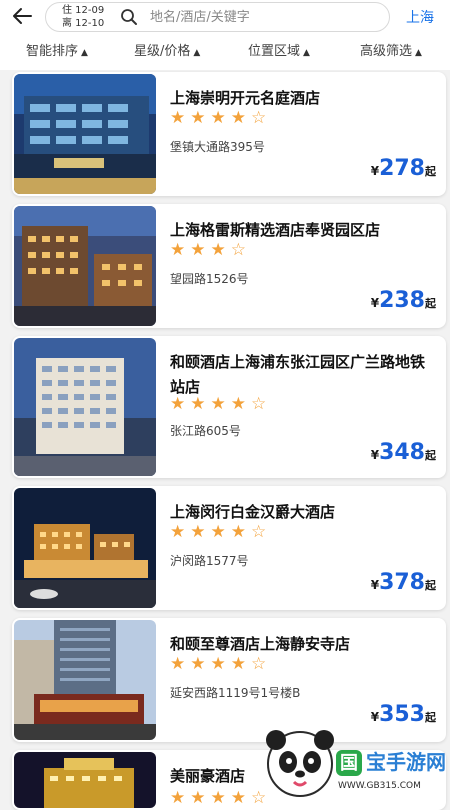 The height and width of the screenshot is (810, 450). I want to click on hotel-price: ¥348起, so click(403, 452).